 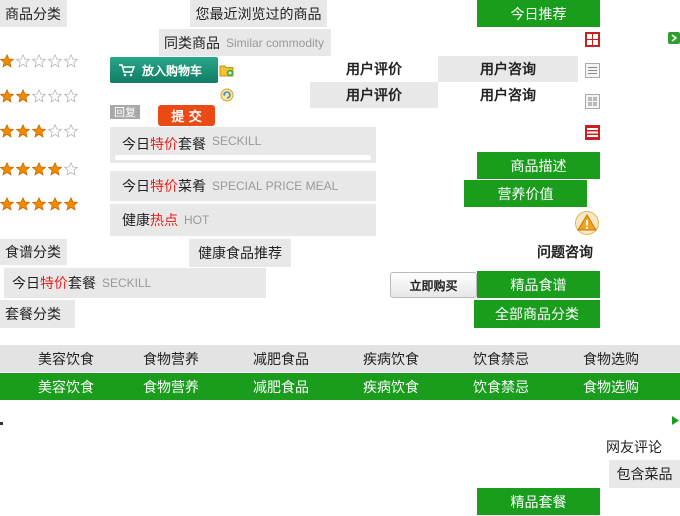 What do you see at coordinates (538, 165) in the screenshot?
I see `tab-product-desc: 商品描述` at bounding box center [538, 165].